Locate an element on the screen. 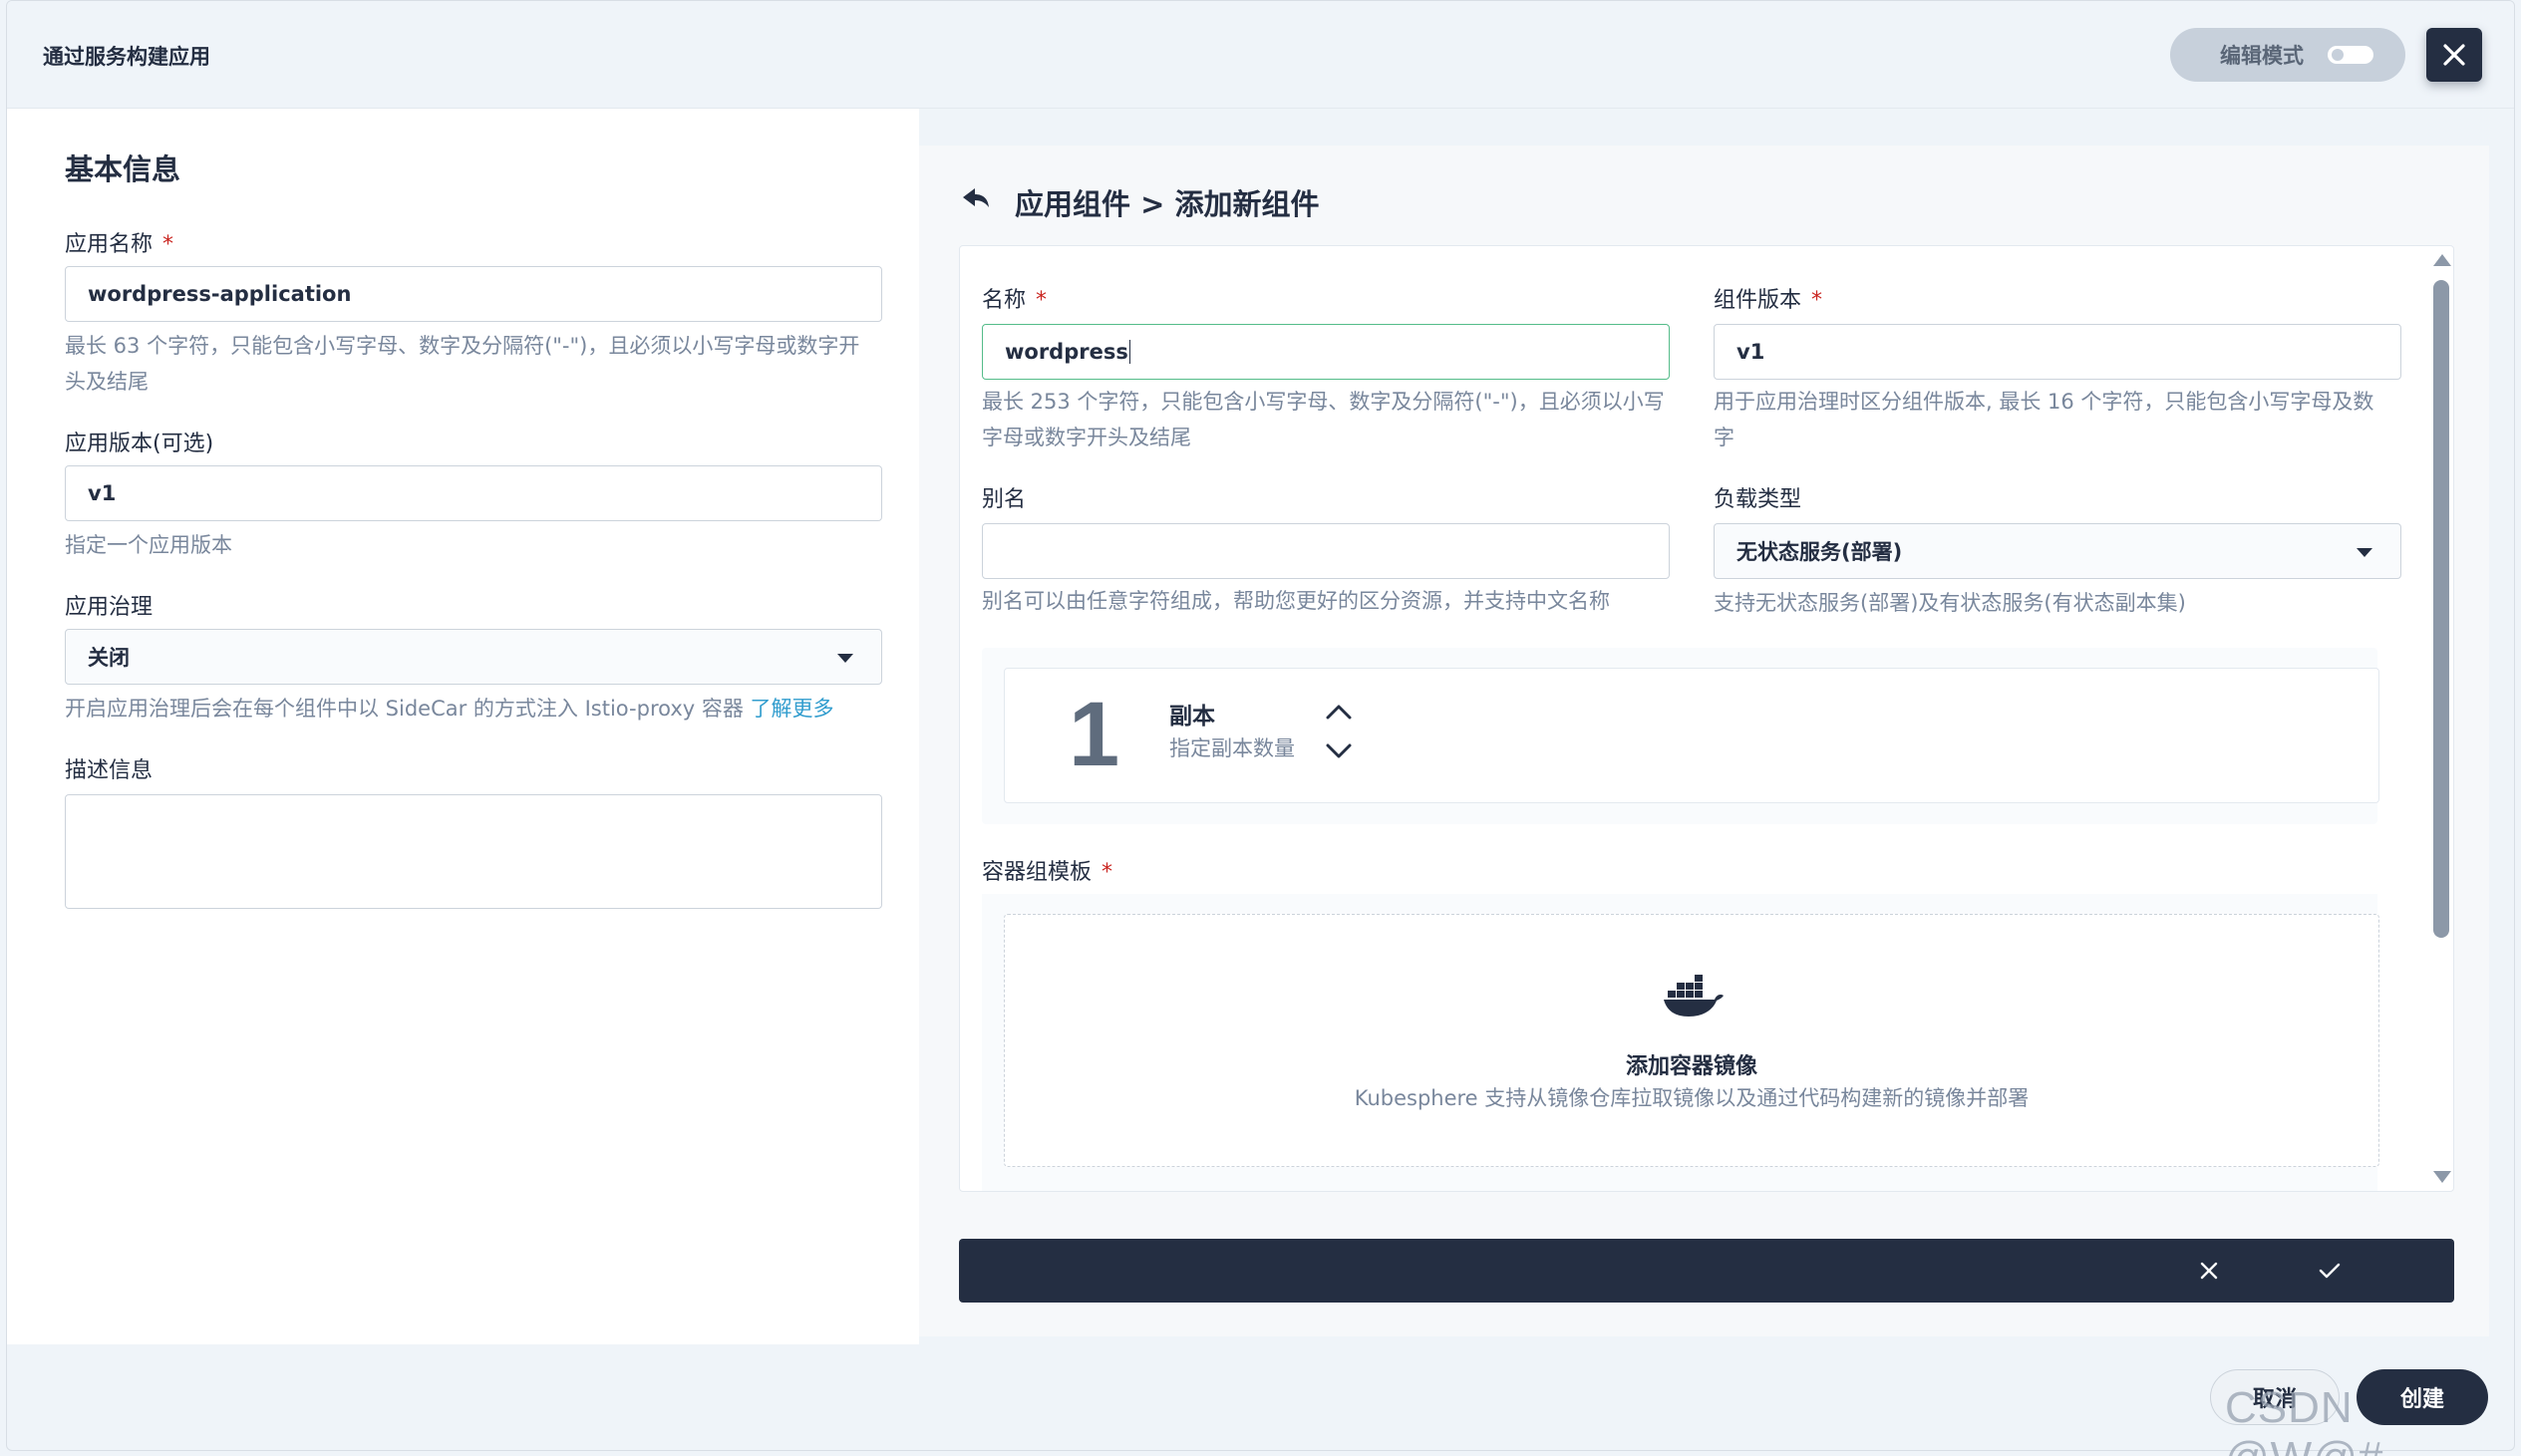  switch-knob is located at coordinates (2338, 55).